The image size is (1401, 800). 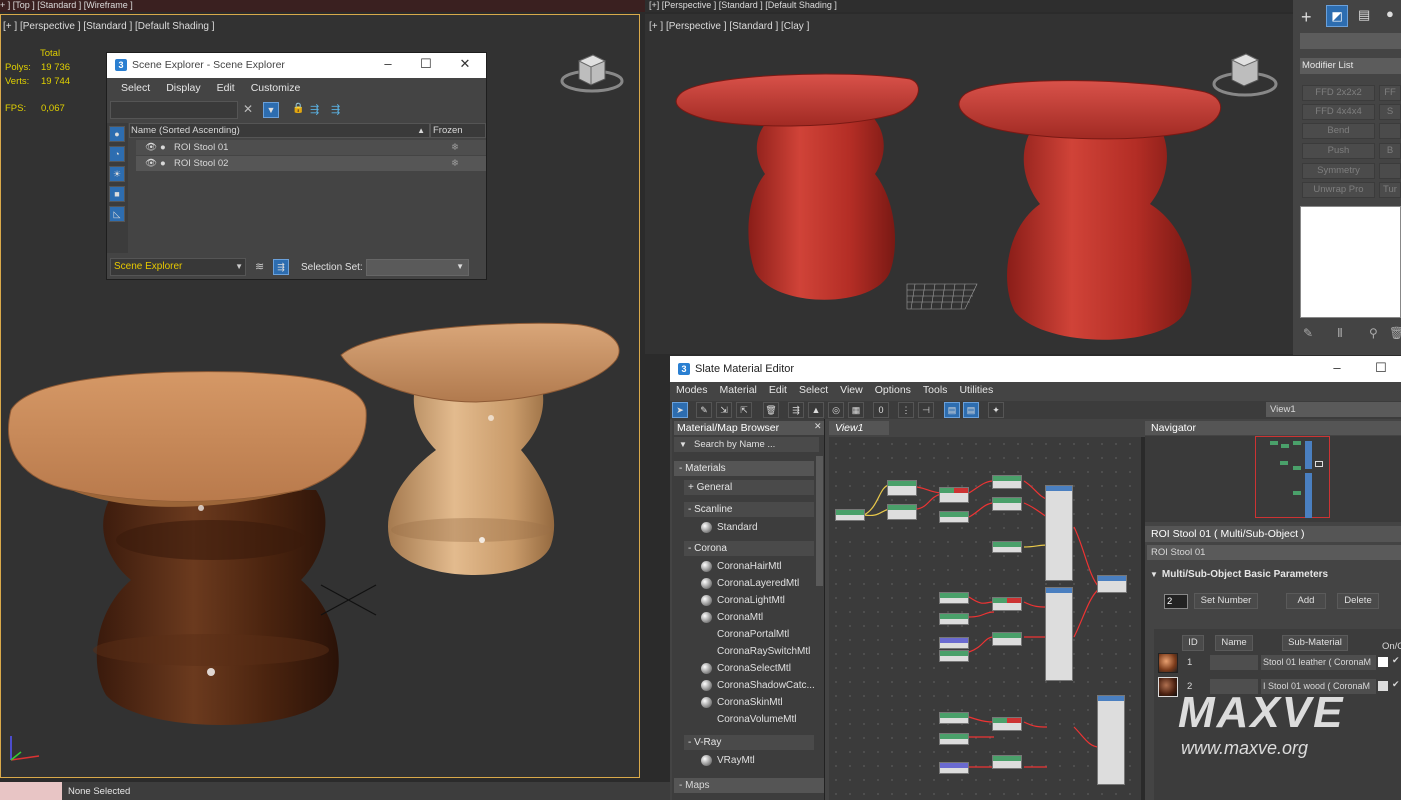 What do you see at coordinates (1358, 601) in the screenshot?
I see `delete-button: Delete` at bounding box center [1358, 601].